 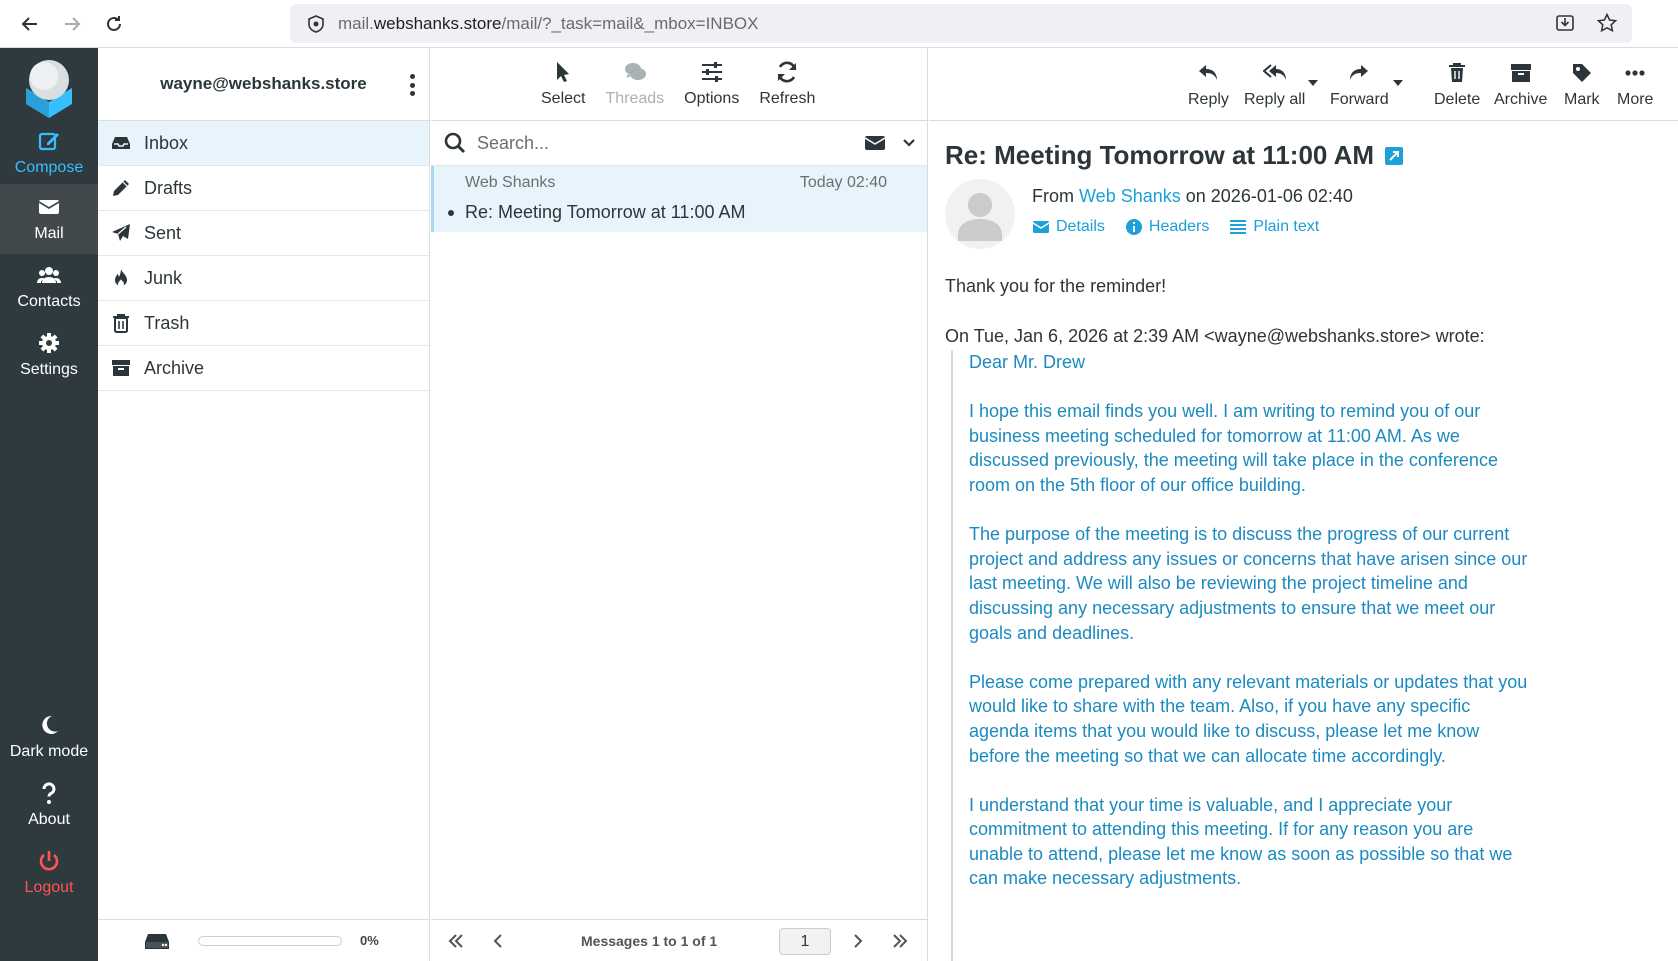 What do you see at coordinates (263, 323) in the screenshot?
I see `folder-trash: Trash` at bounding box center [263, 323].